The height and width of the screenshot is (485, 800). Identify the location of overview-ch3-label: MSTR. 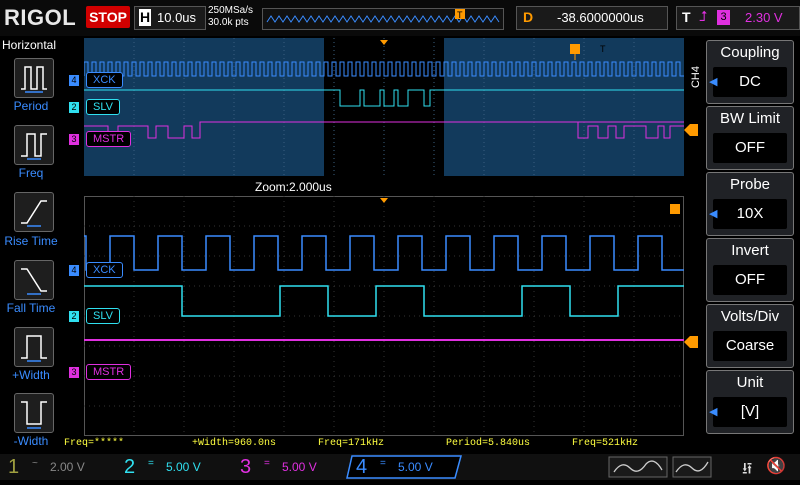
(109, 139).